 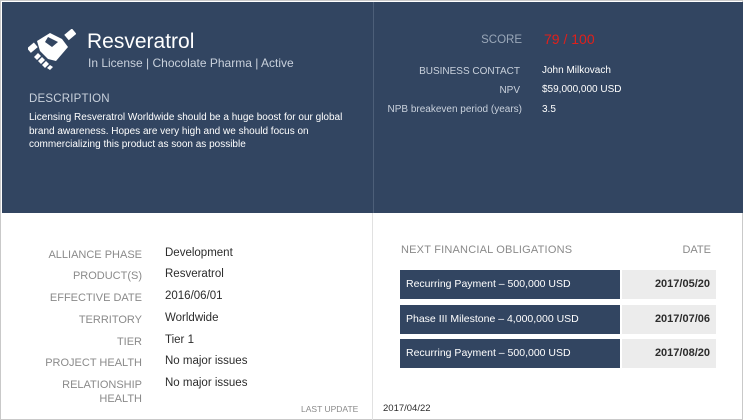 I want to click on score-value: 79 / 100, so click(x=569, y=39).